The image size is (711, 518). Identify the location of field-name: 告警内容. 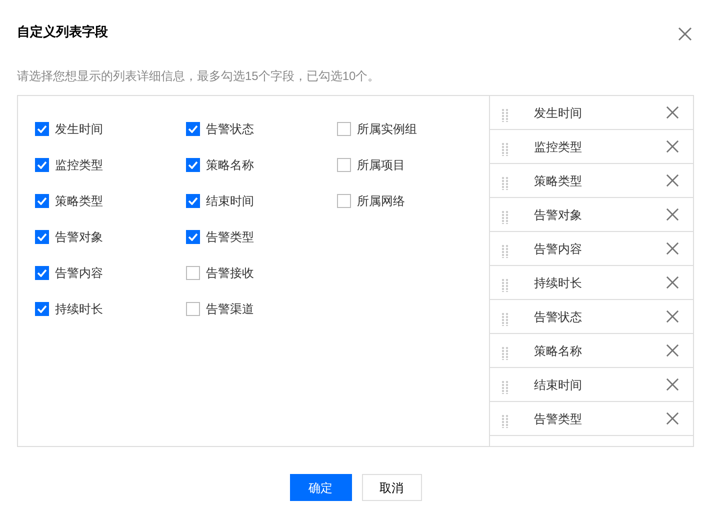
(558, 249).